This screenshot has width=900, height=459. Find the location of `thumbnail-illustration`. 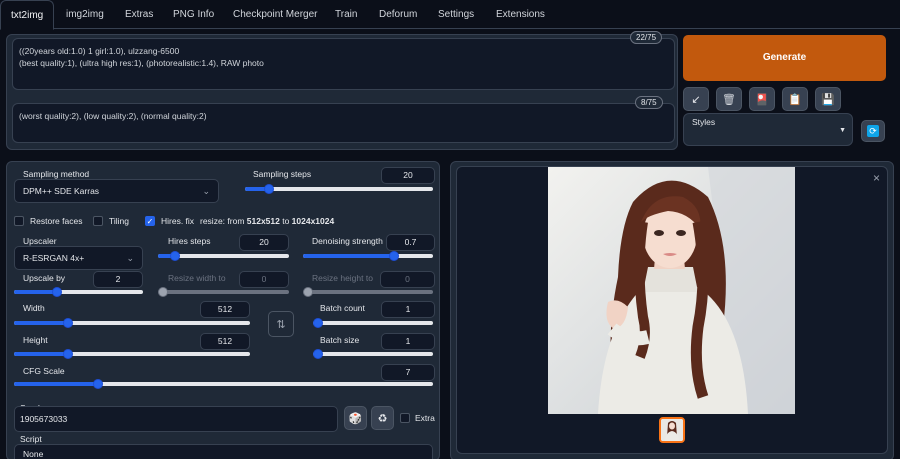

thumbnail-illustration is located at coordinates (672, 430).